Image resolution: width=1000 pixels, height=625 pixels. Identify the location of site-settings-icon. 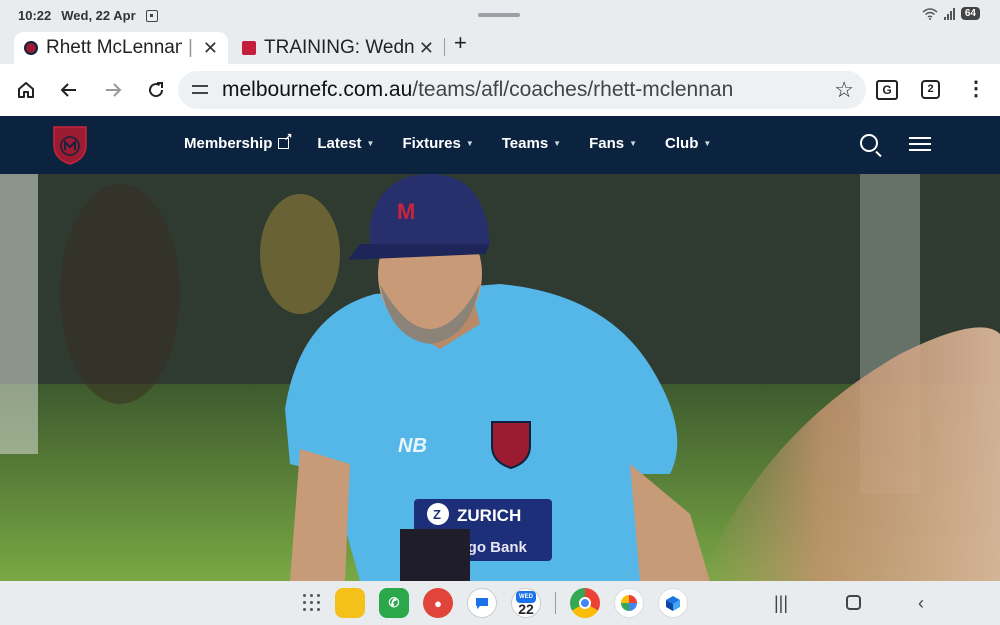
(201, 90).